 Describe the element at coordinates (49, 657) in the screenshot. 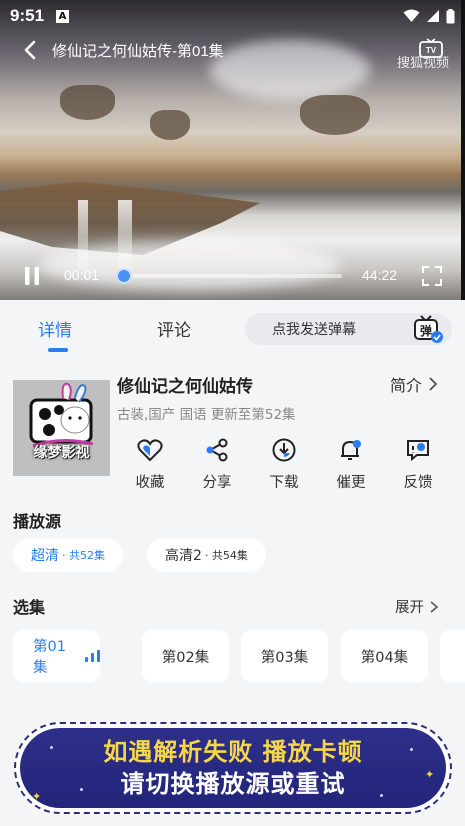

I see `episode-label: 第01集` at that location.